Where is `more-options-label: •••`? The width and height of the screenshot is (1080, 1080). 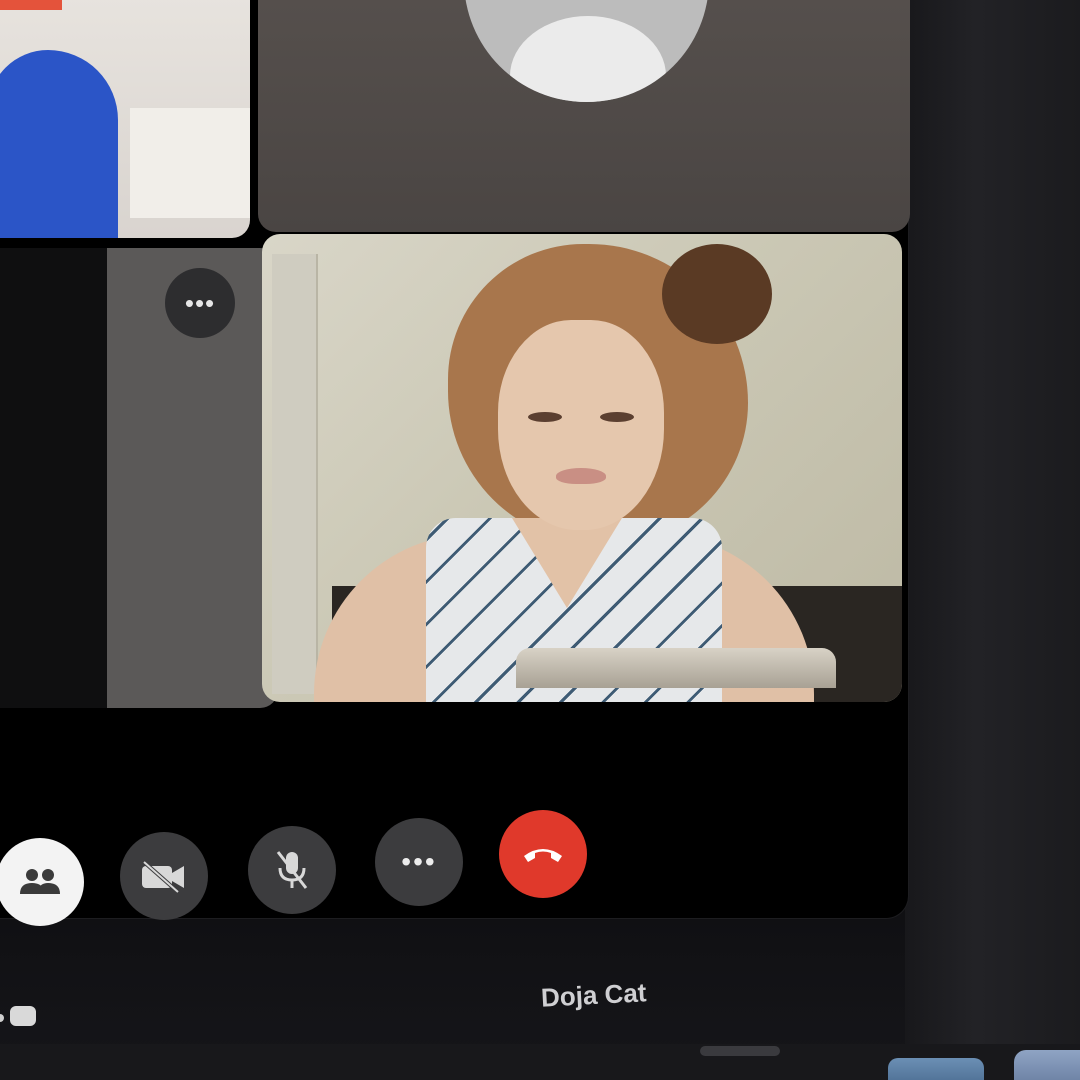 more-options-label: ••• is located at coordinates (419, 861).